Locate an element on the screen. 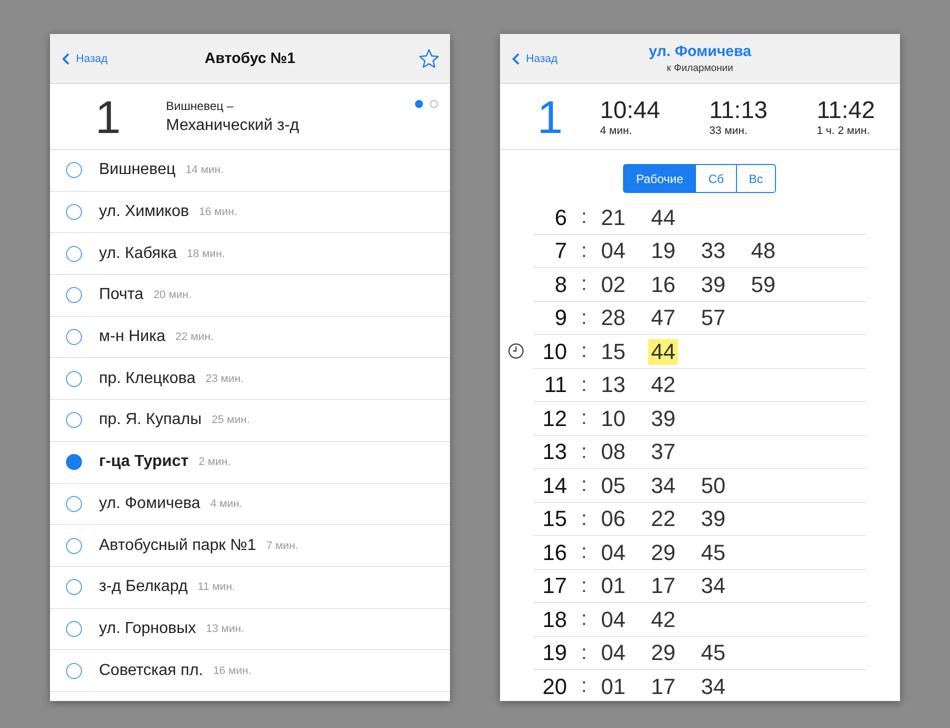  stop-time: 2 мин. is located at coordinates (214, 462).